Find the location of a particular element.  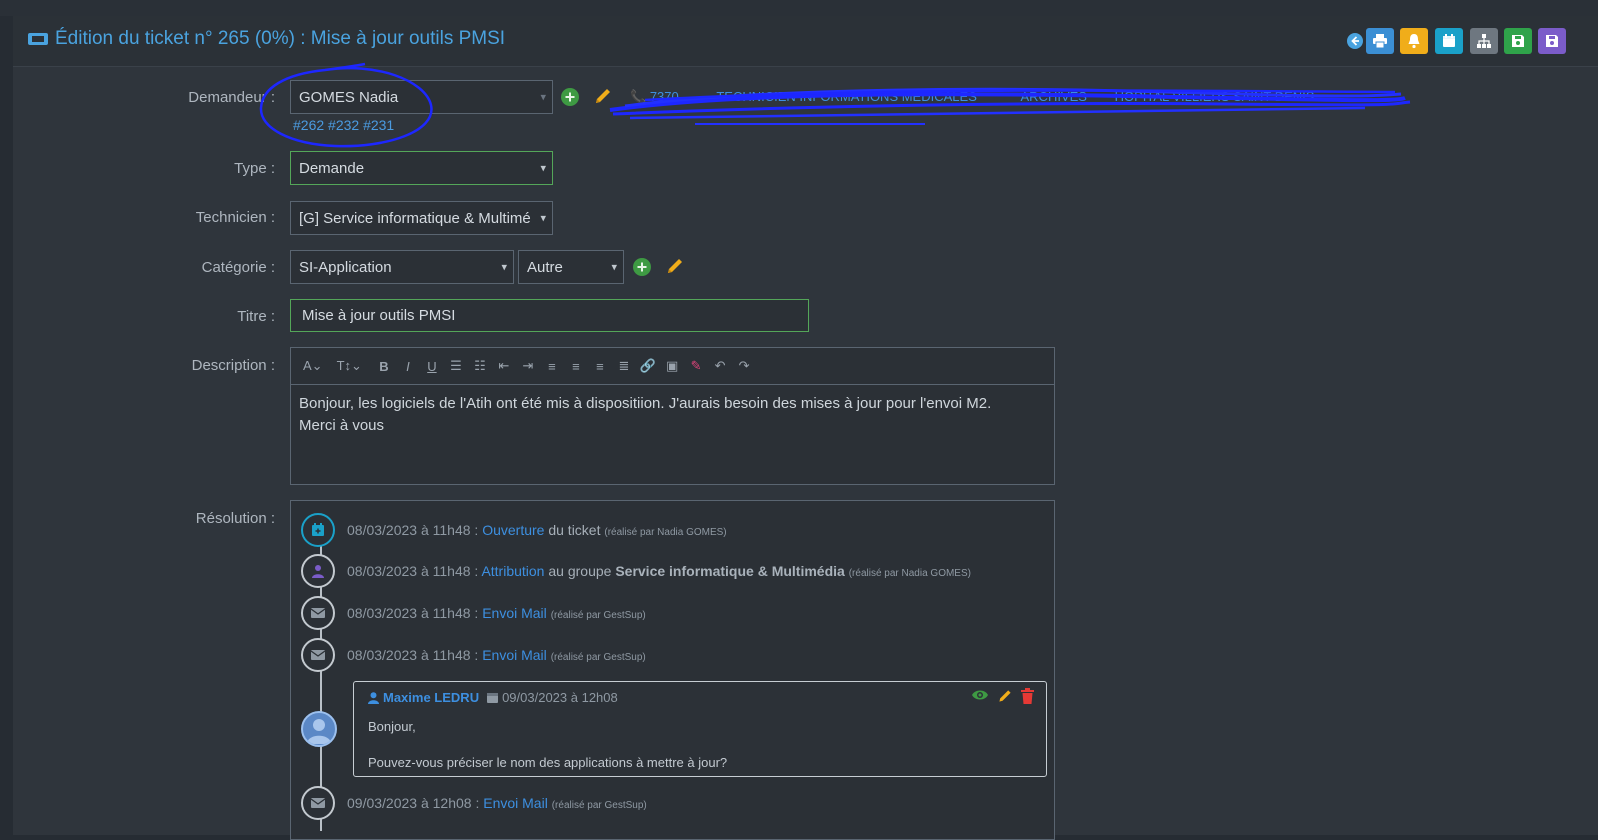

edit-category-button is located at coordinates (675, 266).